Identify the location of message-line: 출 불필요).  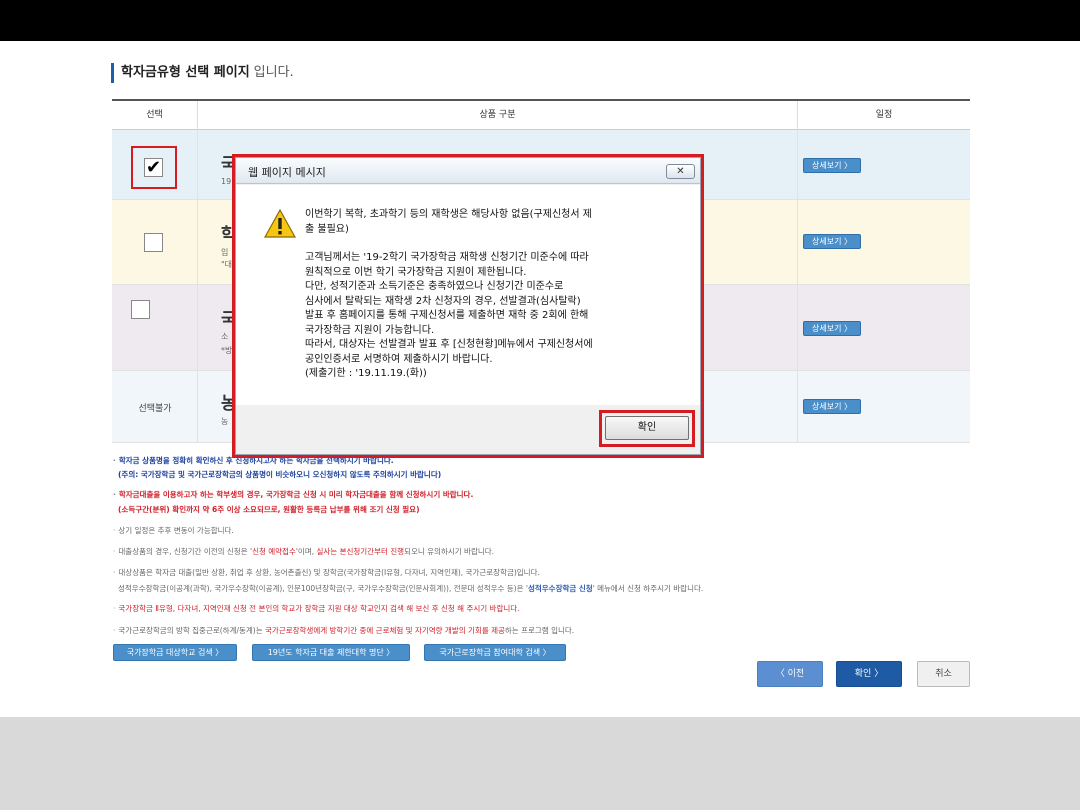
(327, 229).